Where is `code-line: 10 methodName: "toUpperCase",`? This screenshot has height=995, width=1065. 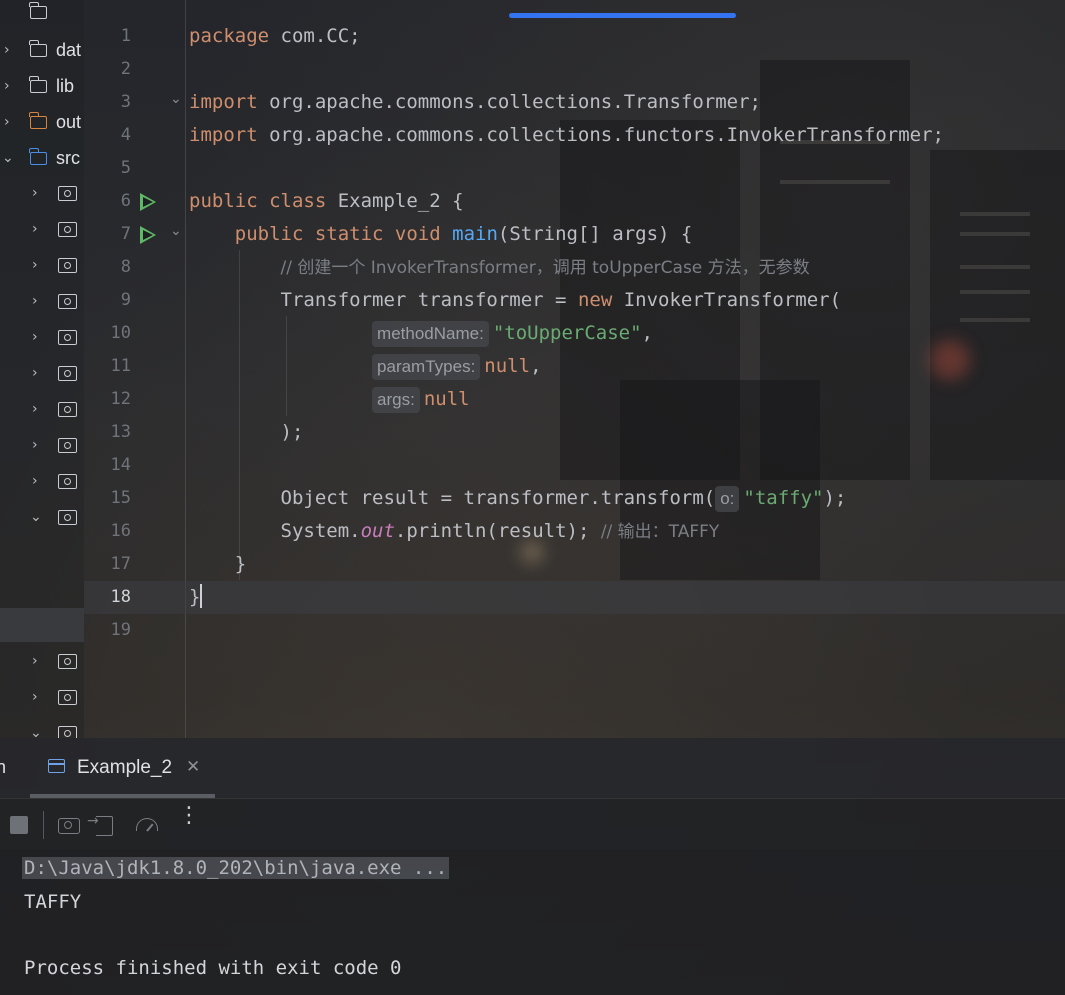 code-line: 10 methodName: "toUpperCase", is located at coordinates (574, 333).